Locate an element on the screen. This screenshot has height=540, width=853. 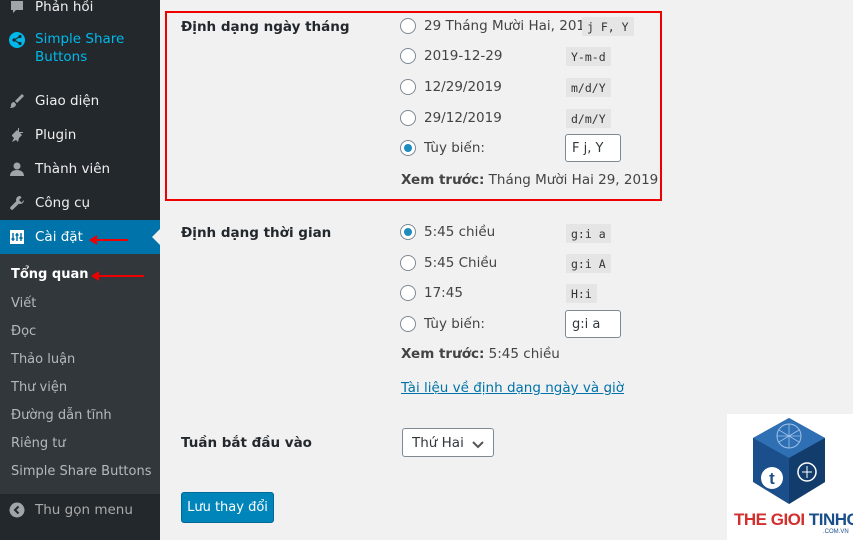
date-format-option-custom: Tùy biến: is located at coordinates (442, 148).